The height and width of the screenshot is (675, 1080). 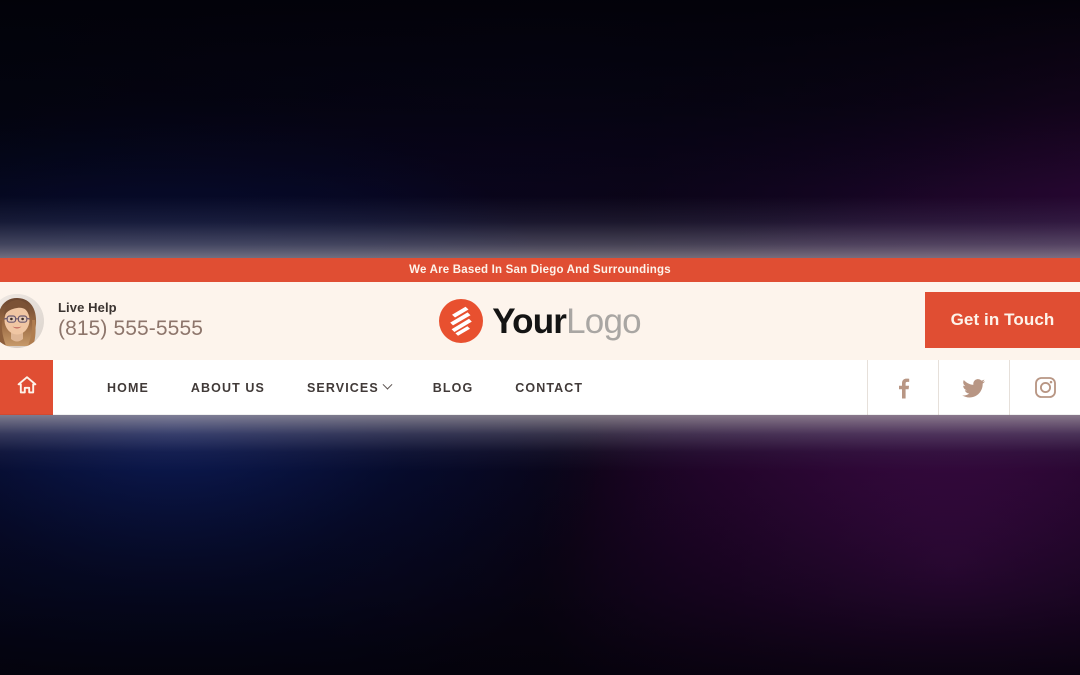 I want to click on live-help-contact: Live Help (815) 555-5555, so click(x=101, y=321).